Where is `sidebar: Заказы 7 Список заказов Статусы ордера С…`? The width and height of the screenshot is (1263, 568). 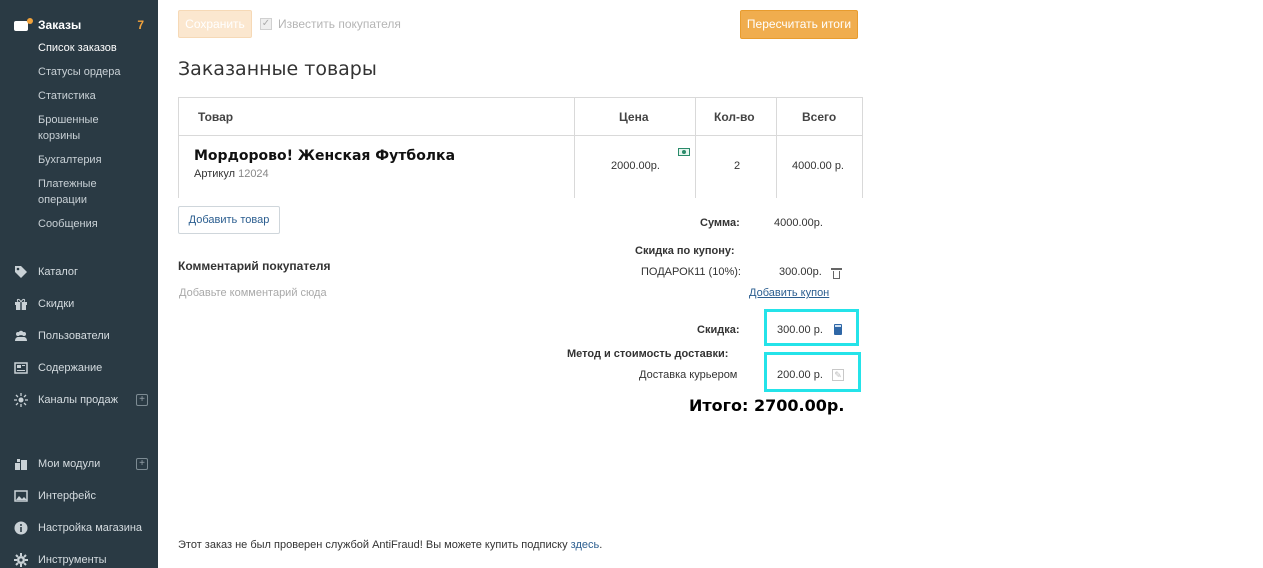
sidebar: Заказы 7 Список заказов Статусы ордера С… is located at coordinates (79, 284).